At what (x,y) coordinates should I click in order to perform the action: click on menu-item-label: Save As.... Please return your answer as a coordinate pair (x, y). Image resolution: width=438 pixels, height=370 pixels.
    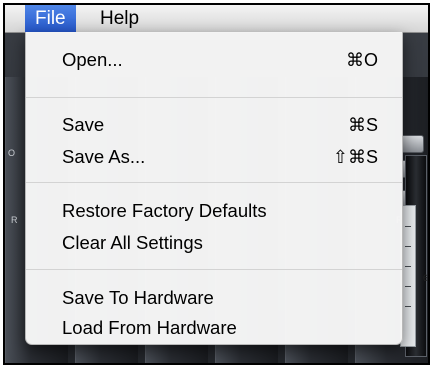
    Looking at the image, I should click on (104, 156).